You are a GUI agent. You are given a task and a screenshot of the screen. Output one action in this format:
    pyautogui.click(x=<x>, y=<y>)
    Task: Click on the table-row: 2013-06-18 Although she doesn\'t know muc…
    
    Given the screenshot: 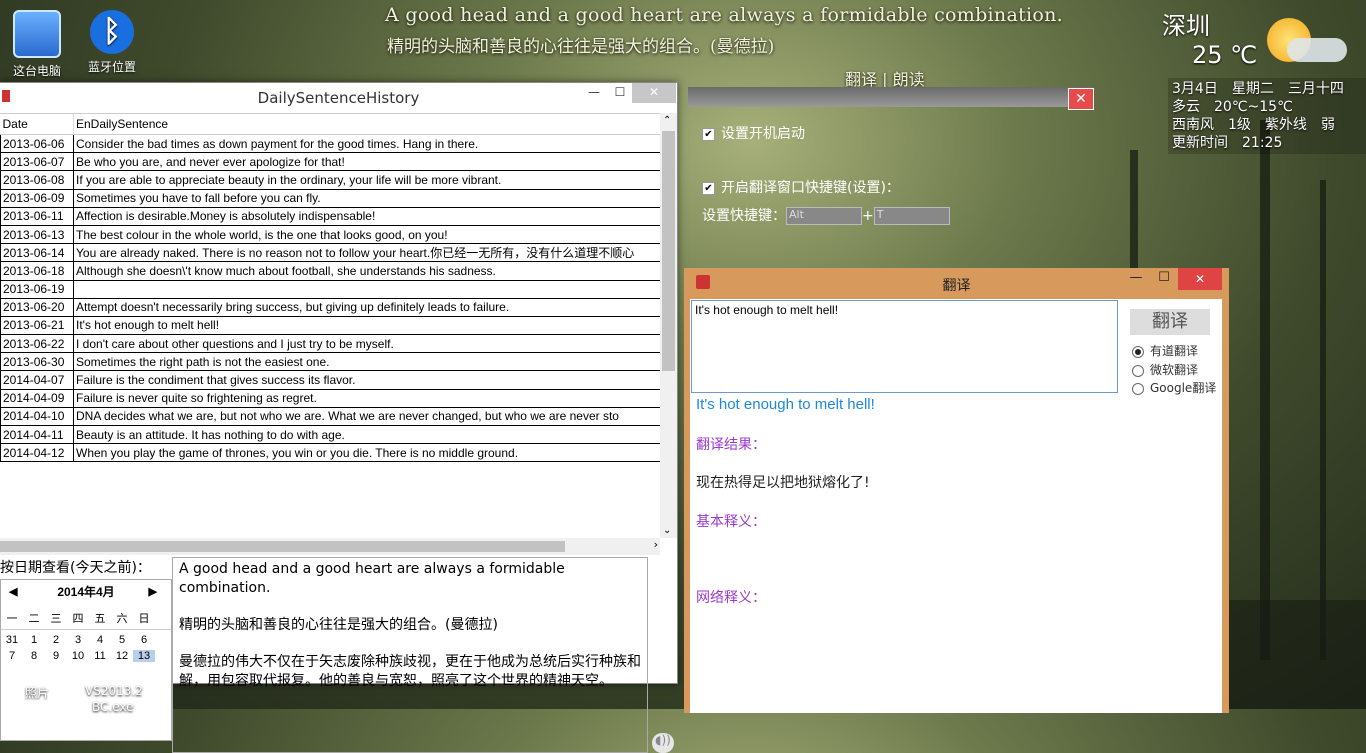 What is the action you would take?
    pyautogui.click(x=330, y=271)
    